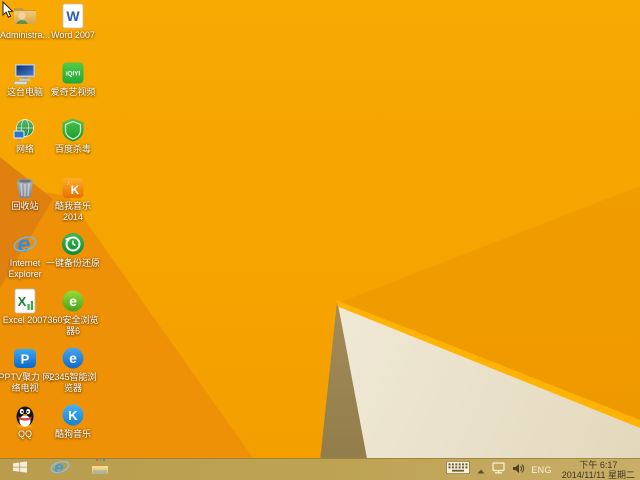 The image size is (640, 480). Describe the element at coordinates (73, 92) in the screenshot. I see `desktop-icon-label: 爱奇艺视频` at that location.